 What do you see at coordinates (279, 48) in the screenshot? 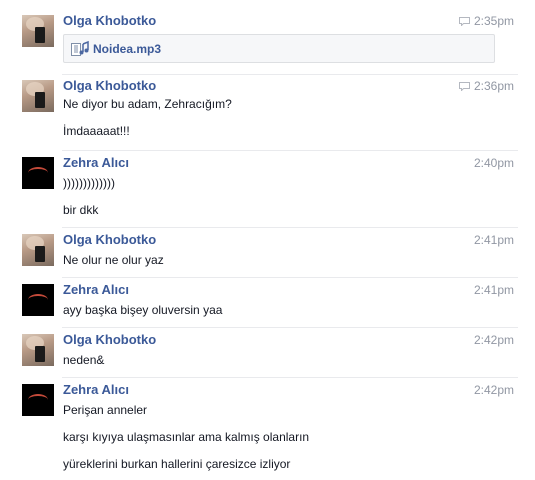
I see `file-attachment: Noidea.mp3` at bounding box center [279, 48].